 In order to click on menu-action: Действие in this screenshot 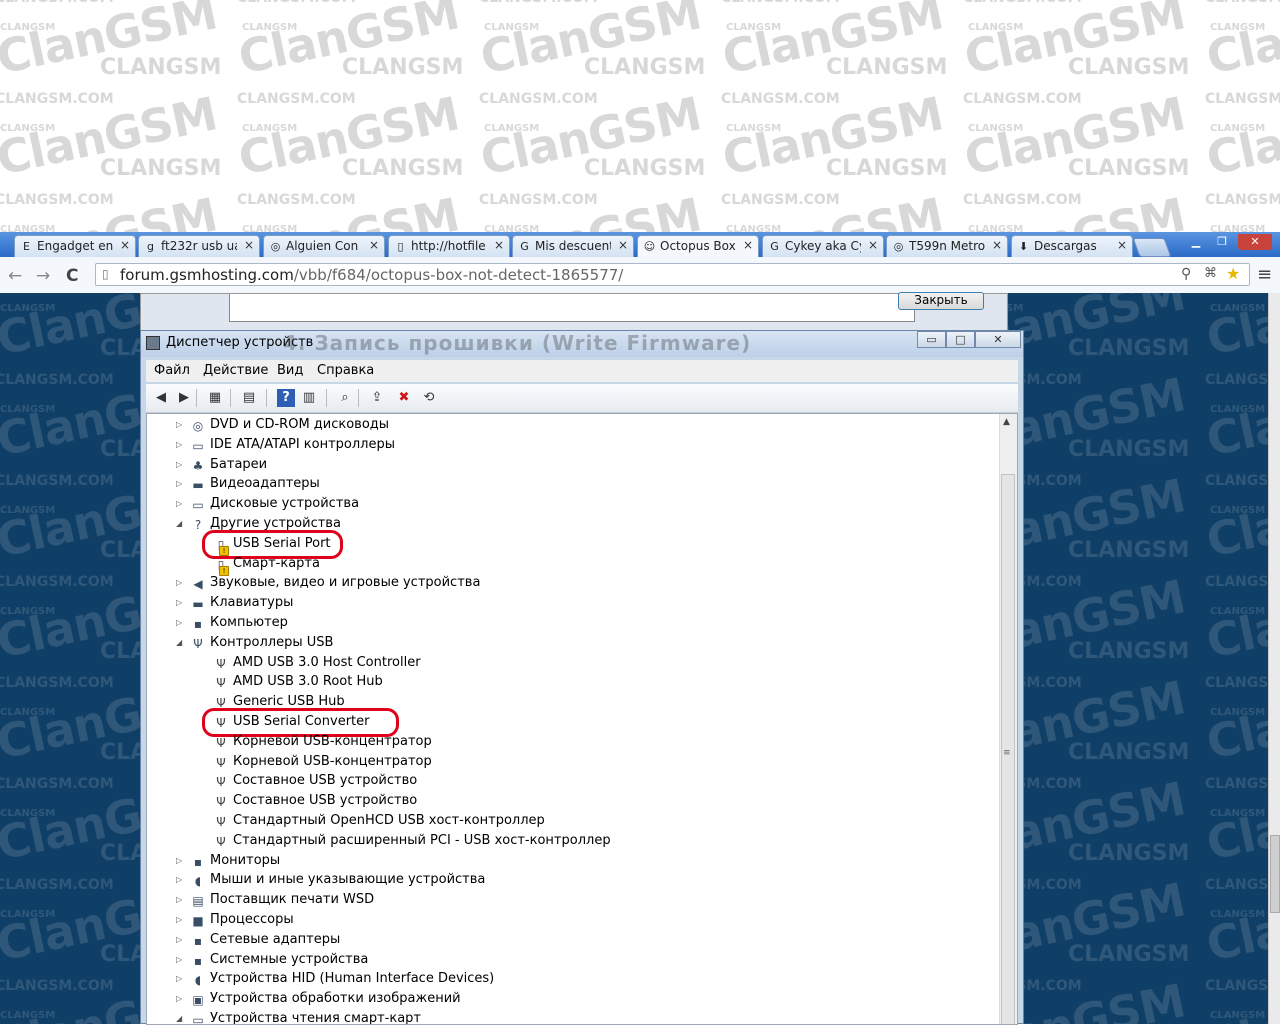, I will do `click(235, 370)`.